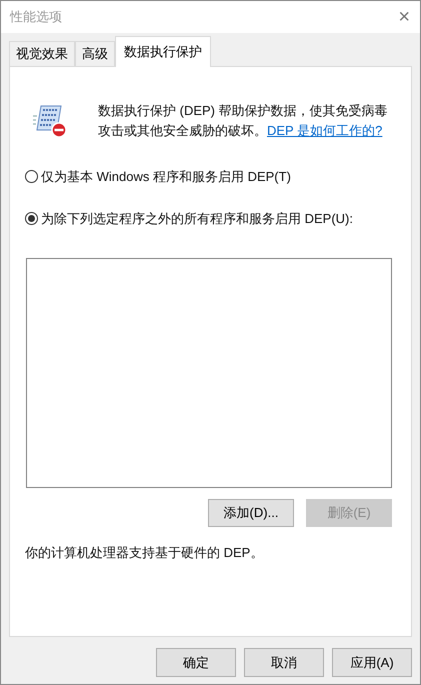 The height and width of the screenshot is (685, 421). Describe the element at coordinates (166, 177) in the screenshot. I see `radio-label: 仅为基本 Windows 程序和服务启用 DEP(T)` at that location.